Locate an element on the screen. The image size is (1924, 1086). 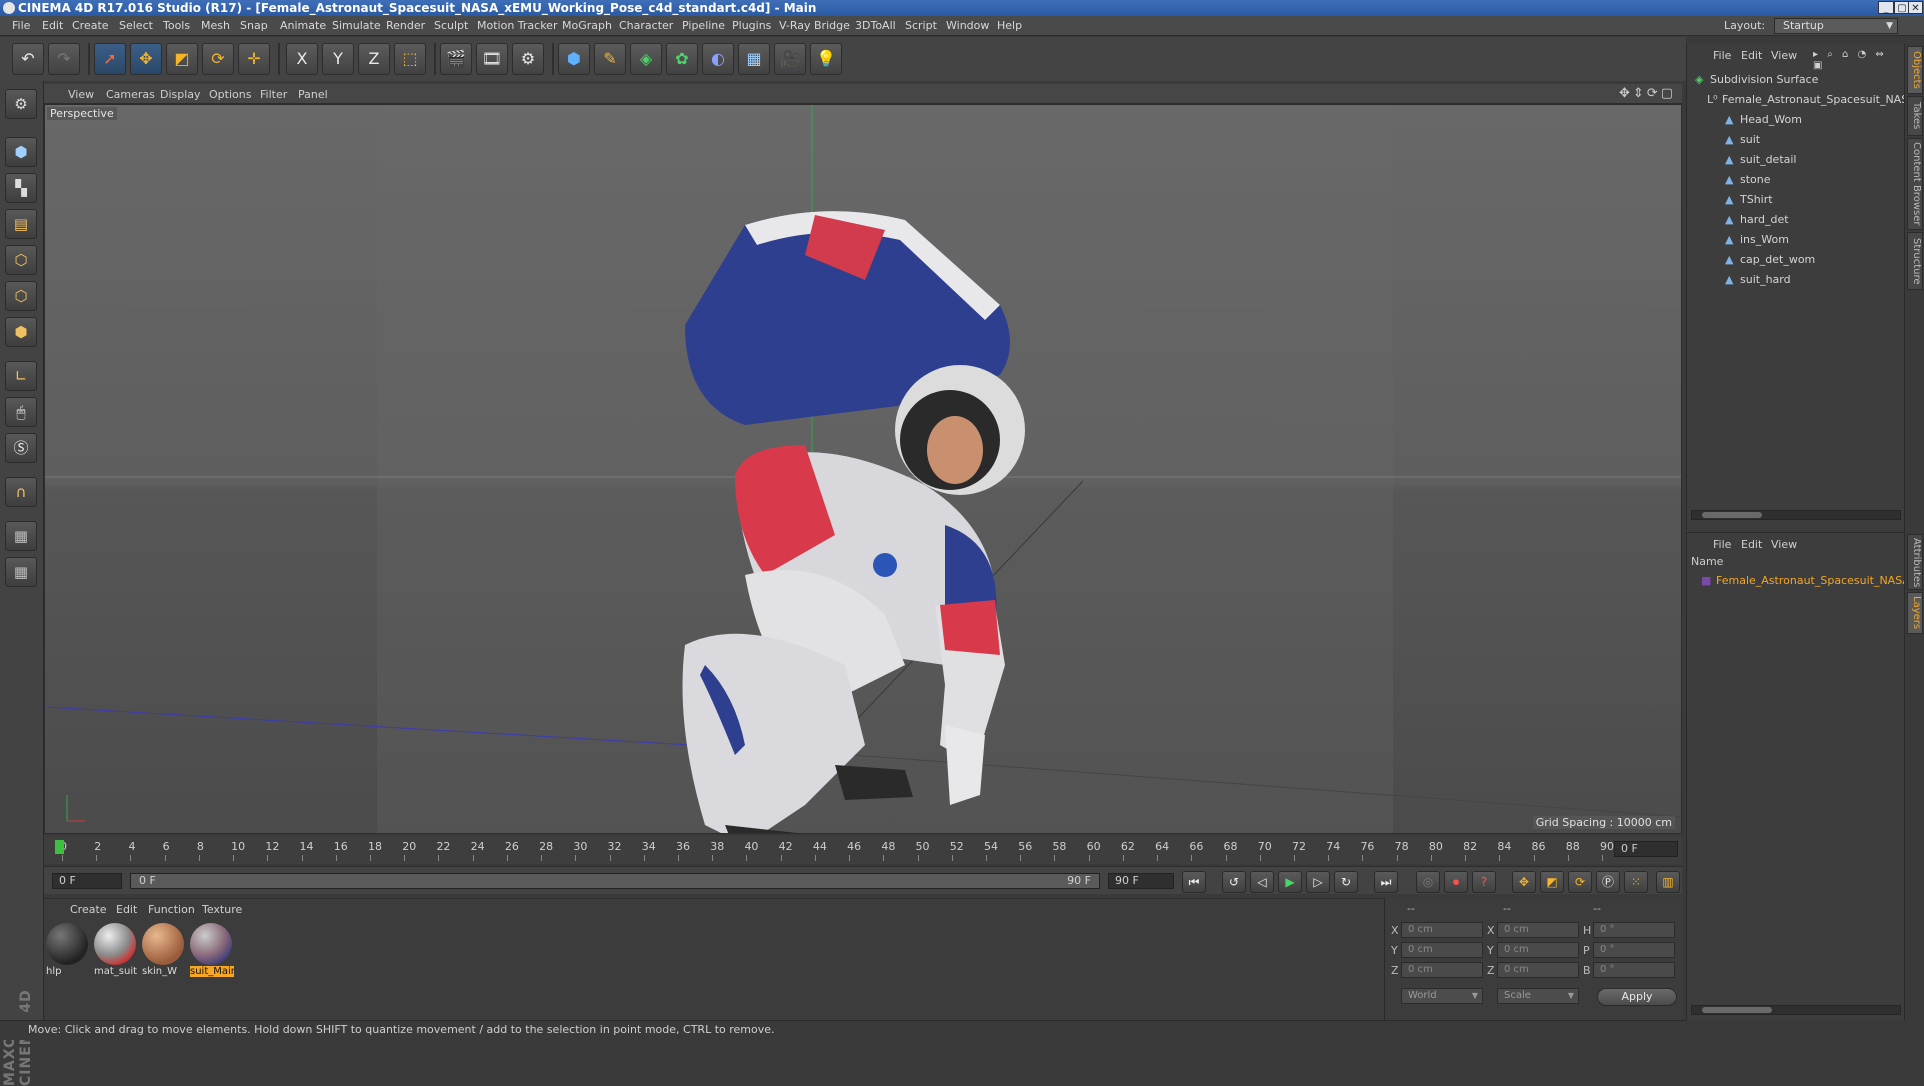
menu-edit: Edit is located at coordinates (52, 25).